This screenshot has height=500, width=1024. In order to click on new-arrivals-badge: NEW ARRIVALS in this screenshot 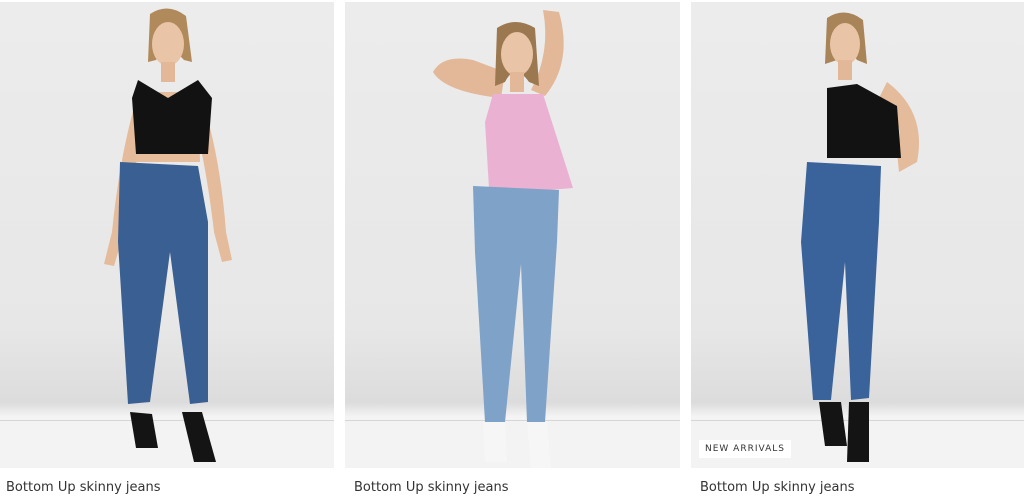, I will do `click(745, 449)`.